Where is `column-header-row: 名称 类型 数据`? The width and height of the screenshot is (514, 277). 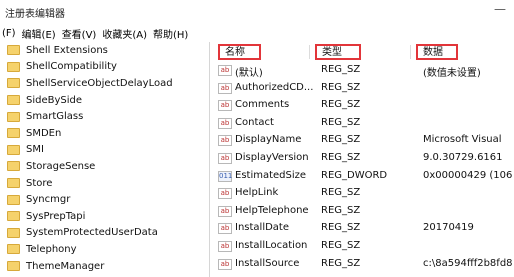 column-header-row: 名称 类型 数据 is located at coordinates (363, 52).